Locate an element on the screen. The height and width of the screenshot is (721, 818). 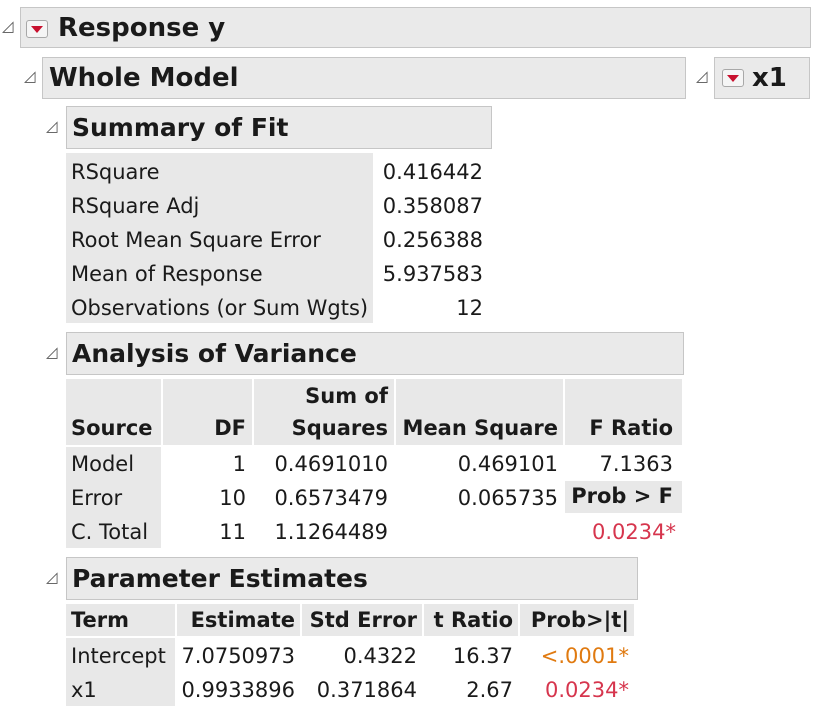
pe-std-error: 0.371864 is located at coordinates (366, 690).